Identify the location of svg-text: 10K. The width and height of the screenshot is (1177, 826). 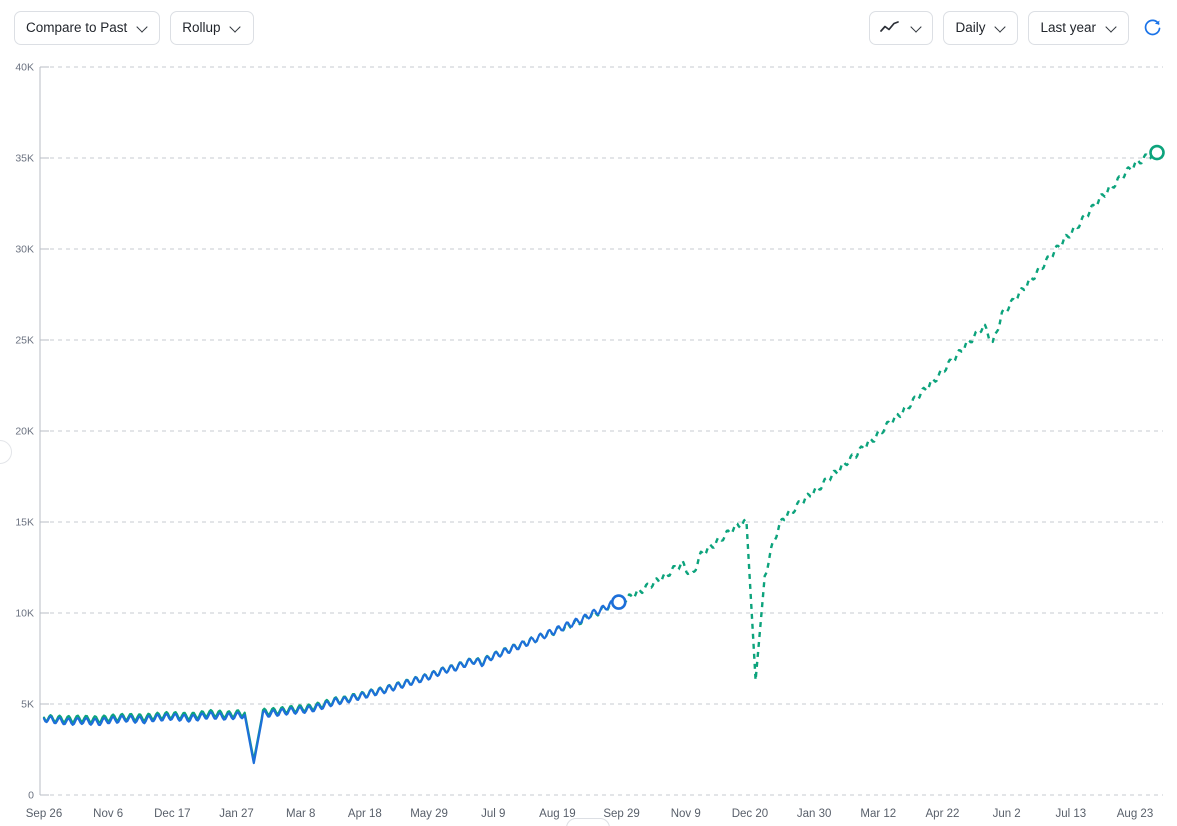
(24, 614).